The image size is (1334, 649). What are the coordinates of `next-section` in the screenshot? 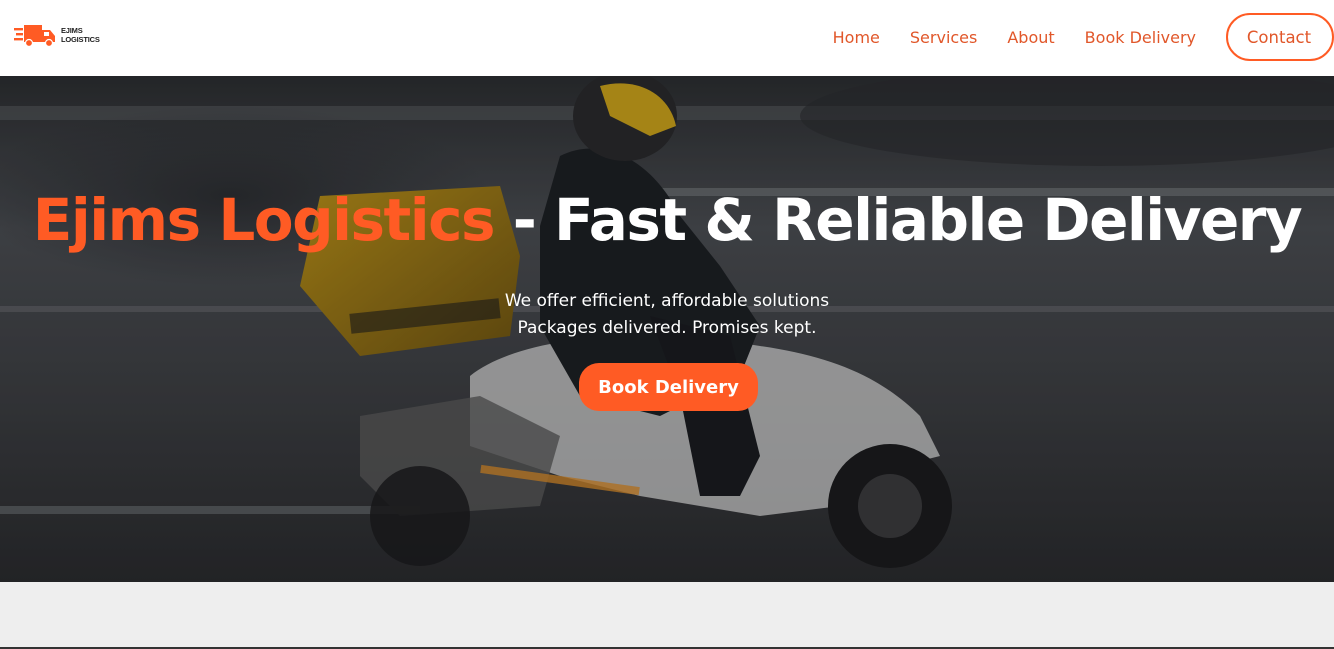 It's located at (667, 615).